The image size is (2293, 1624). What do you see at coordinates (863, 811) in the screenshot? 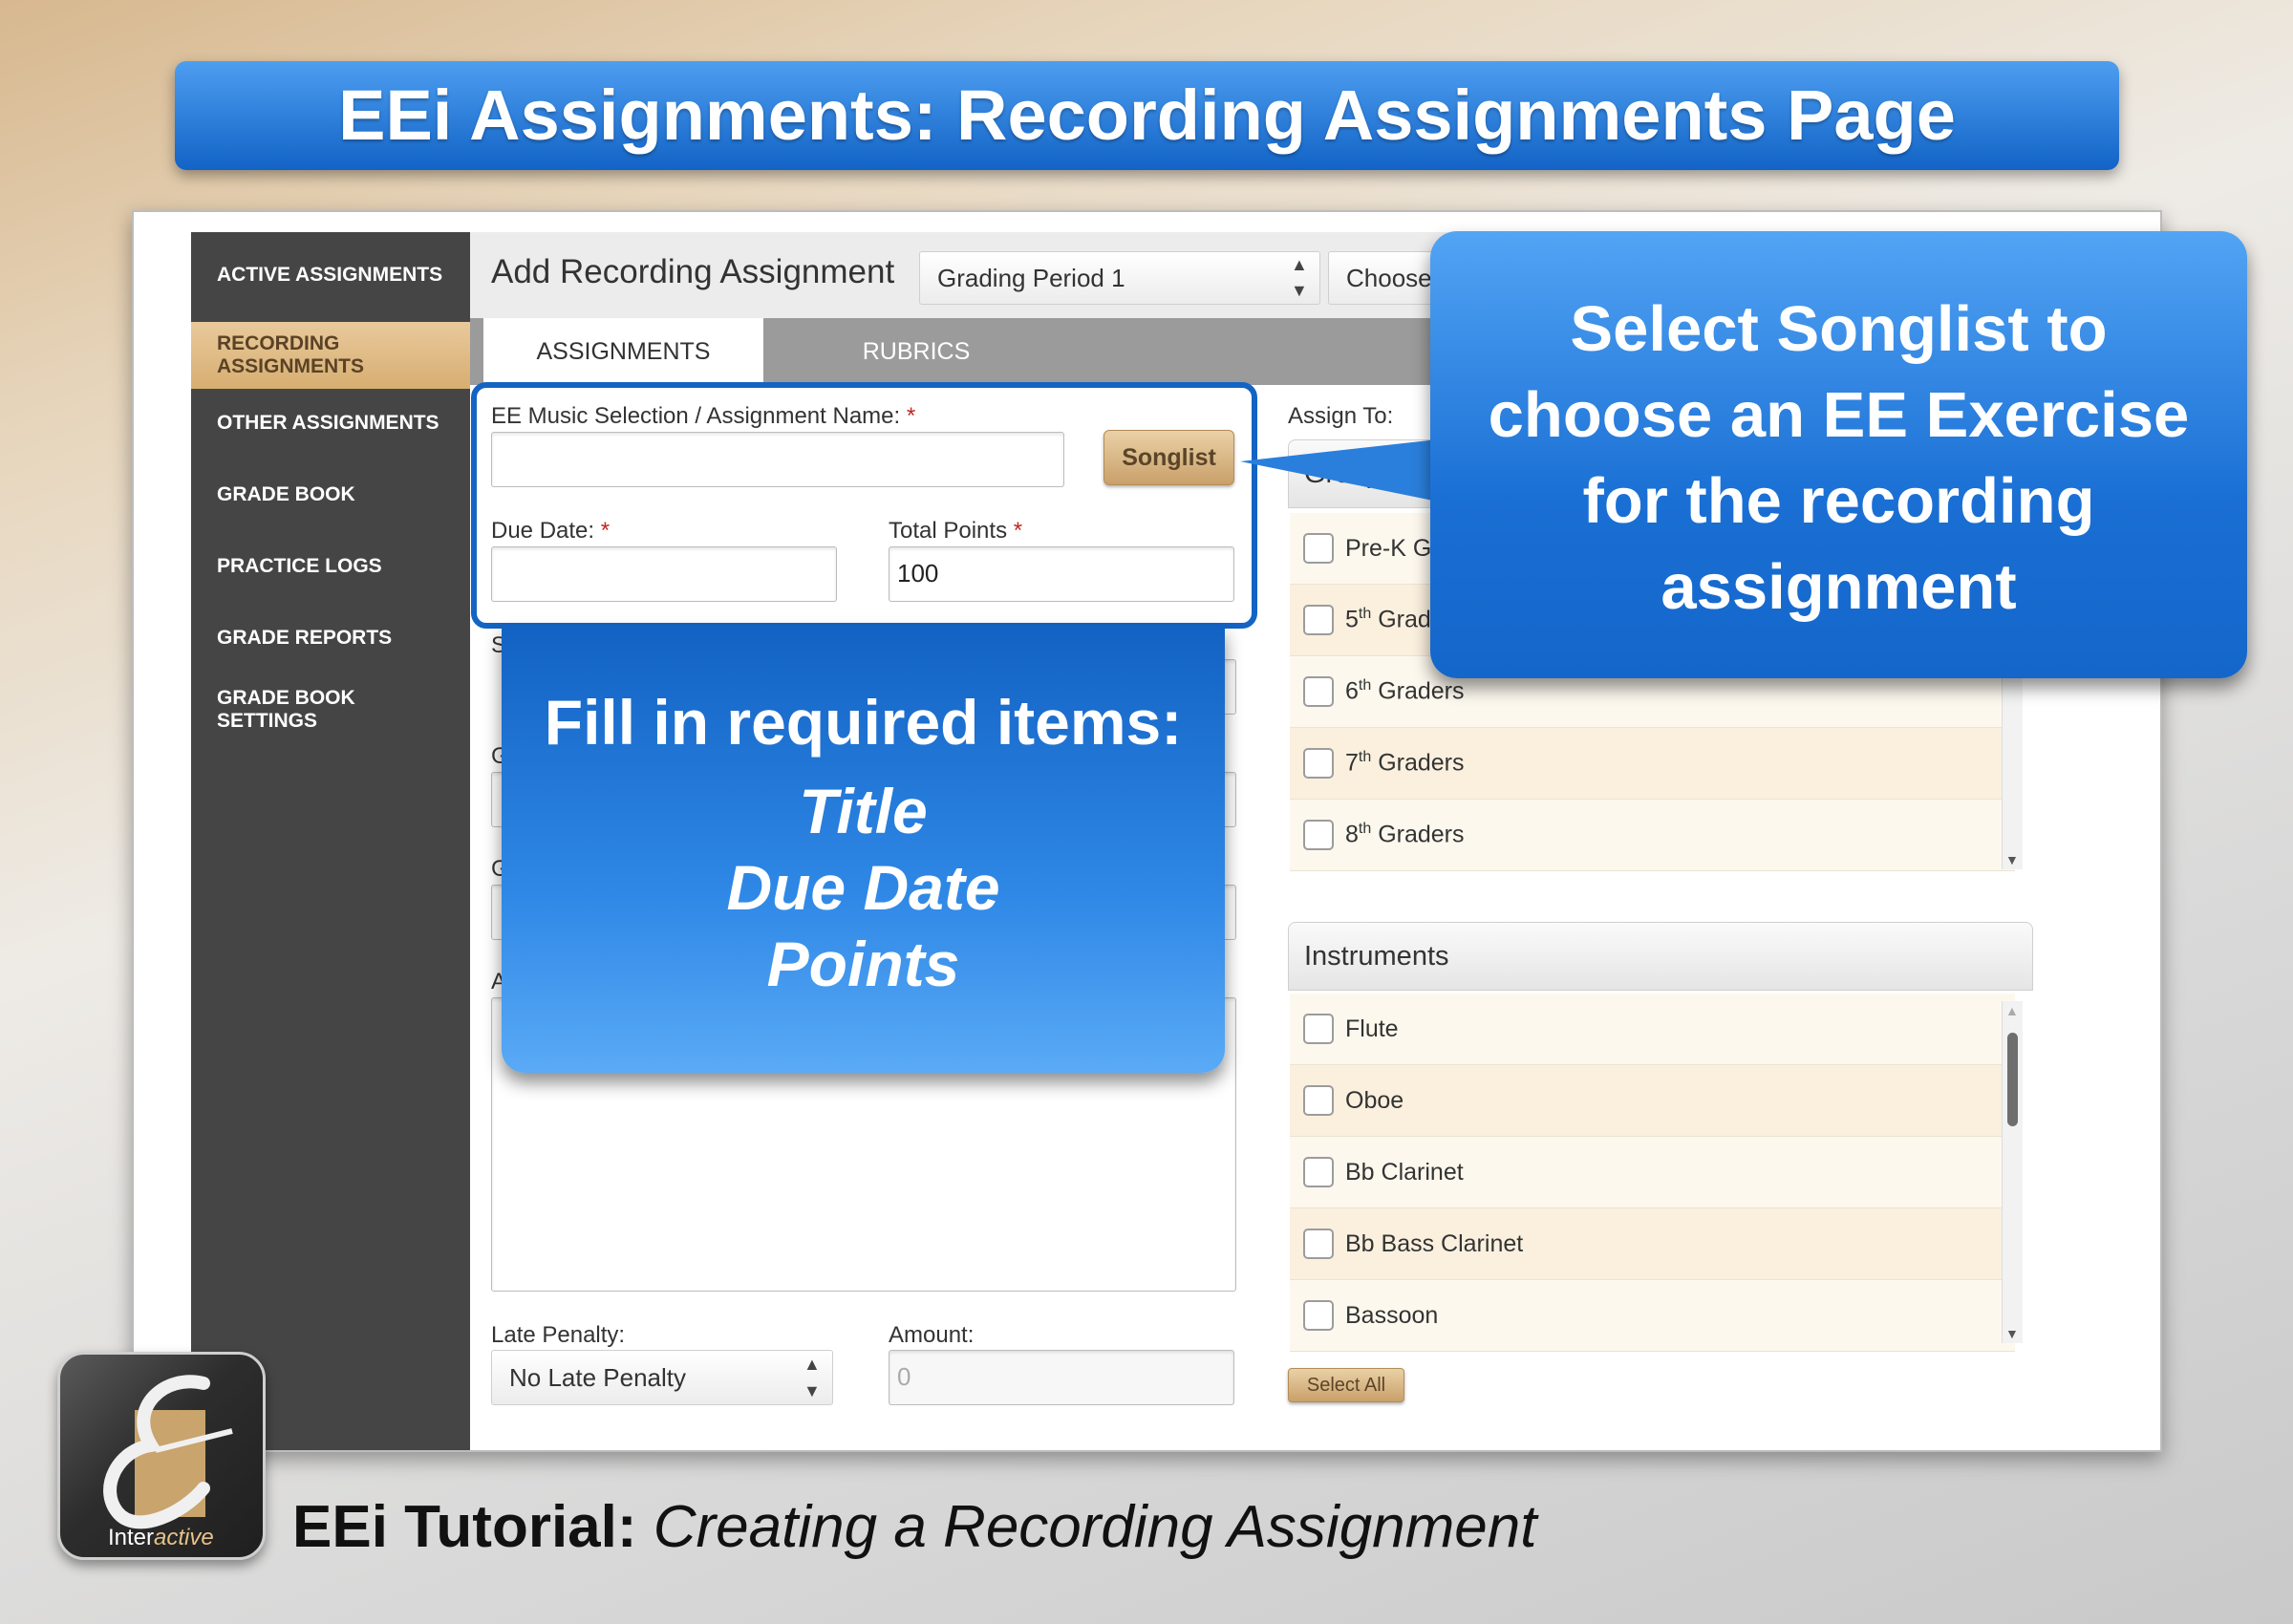
I see `callout-item: Title` at bounding box center [863, 811].